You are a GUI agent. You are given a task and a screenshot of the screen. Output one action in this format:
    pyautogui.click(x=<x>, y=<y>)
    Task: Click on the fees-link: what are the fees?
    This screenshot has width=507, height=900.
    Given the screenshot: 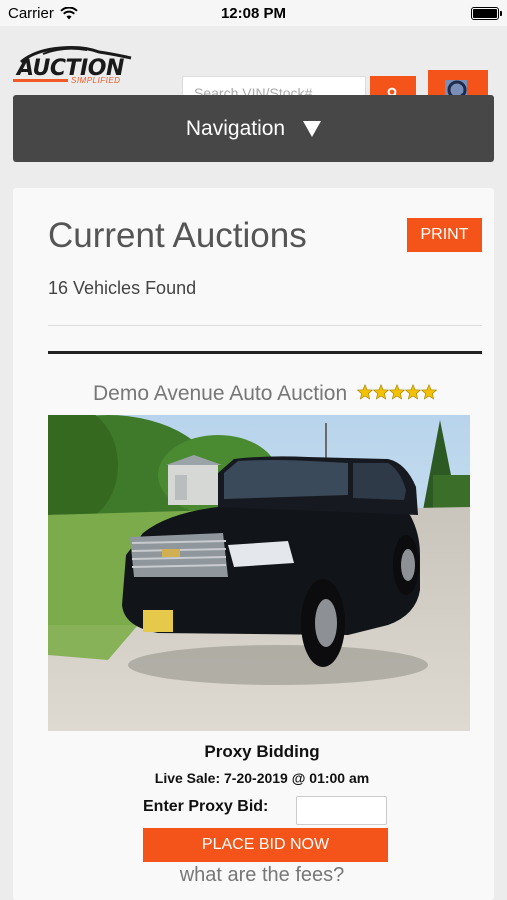 What is the action you would take?
    pyautogui.click(x=262, y=875)
    